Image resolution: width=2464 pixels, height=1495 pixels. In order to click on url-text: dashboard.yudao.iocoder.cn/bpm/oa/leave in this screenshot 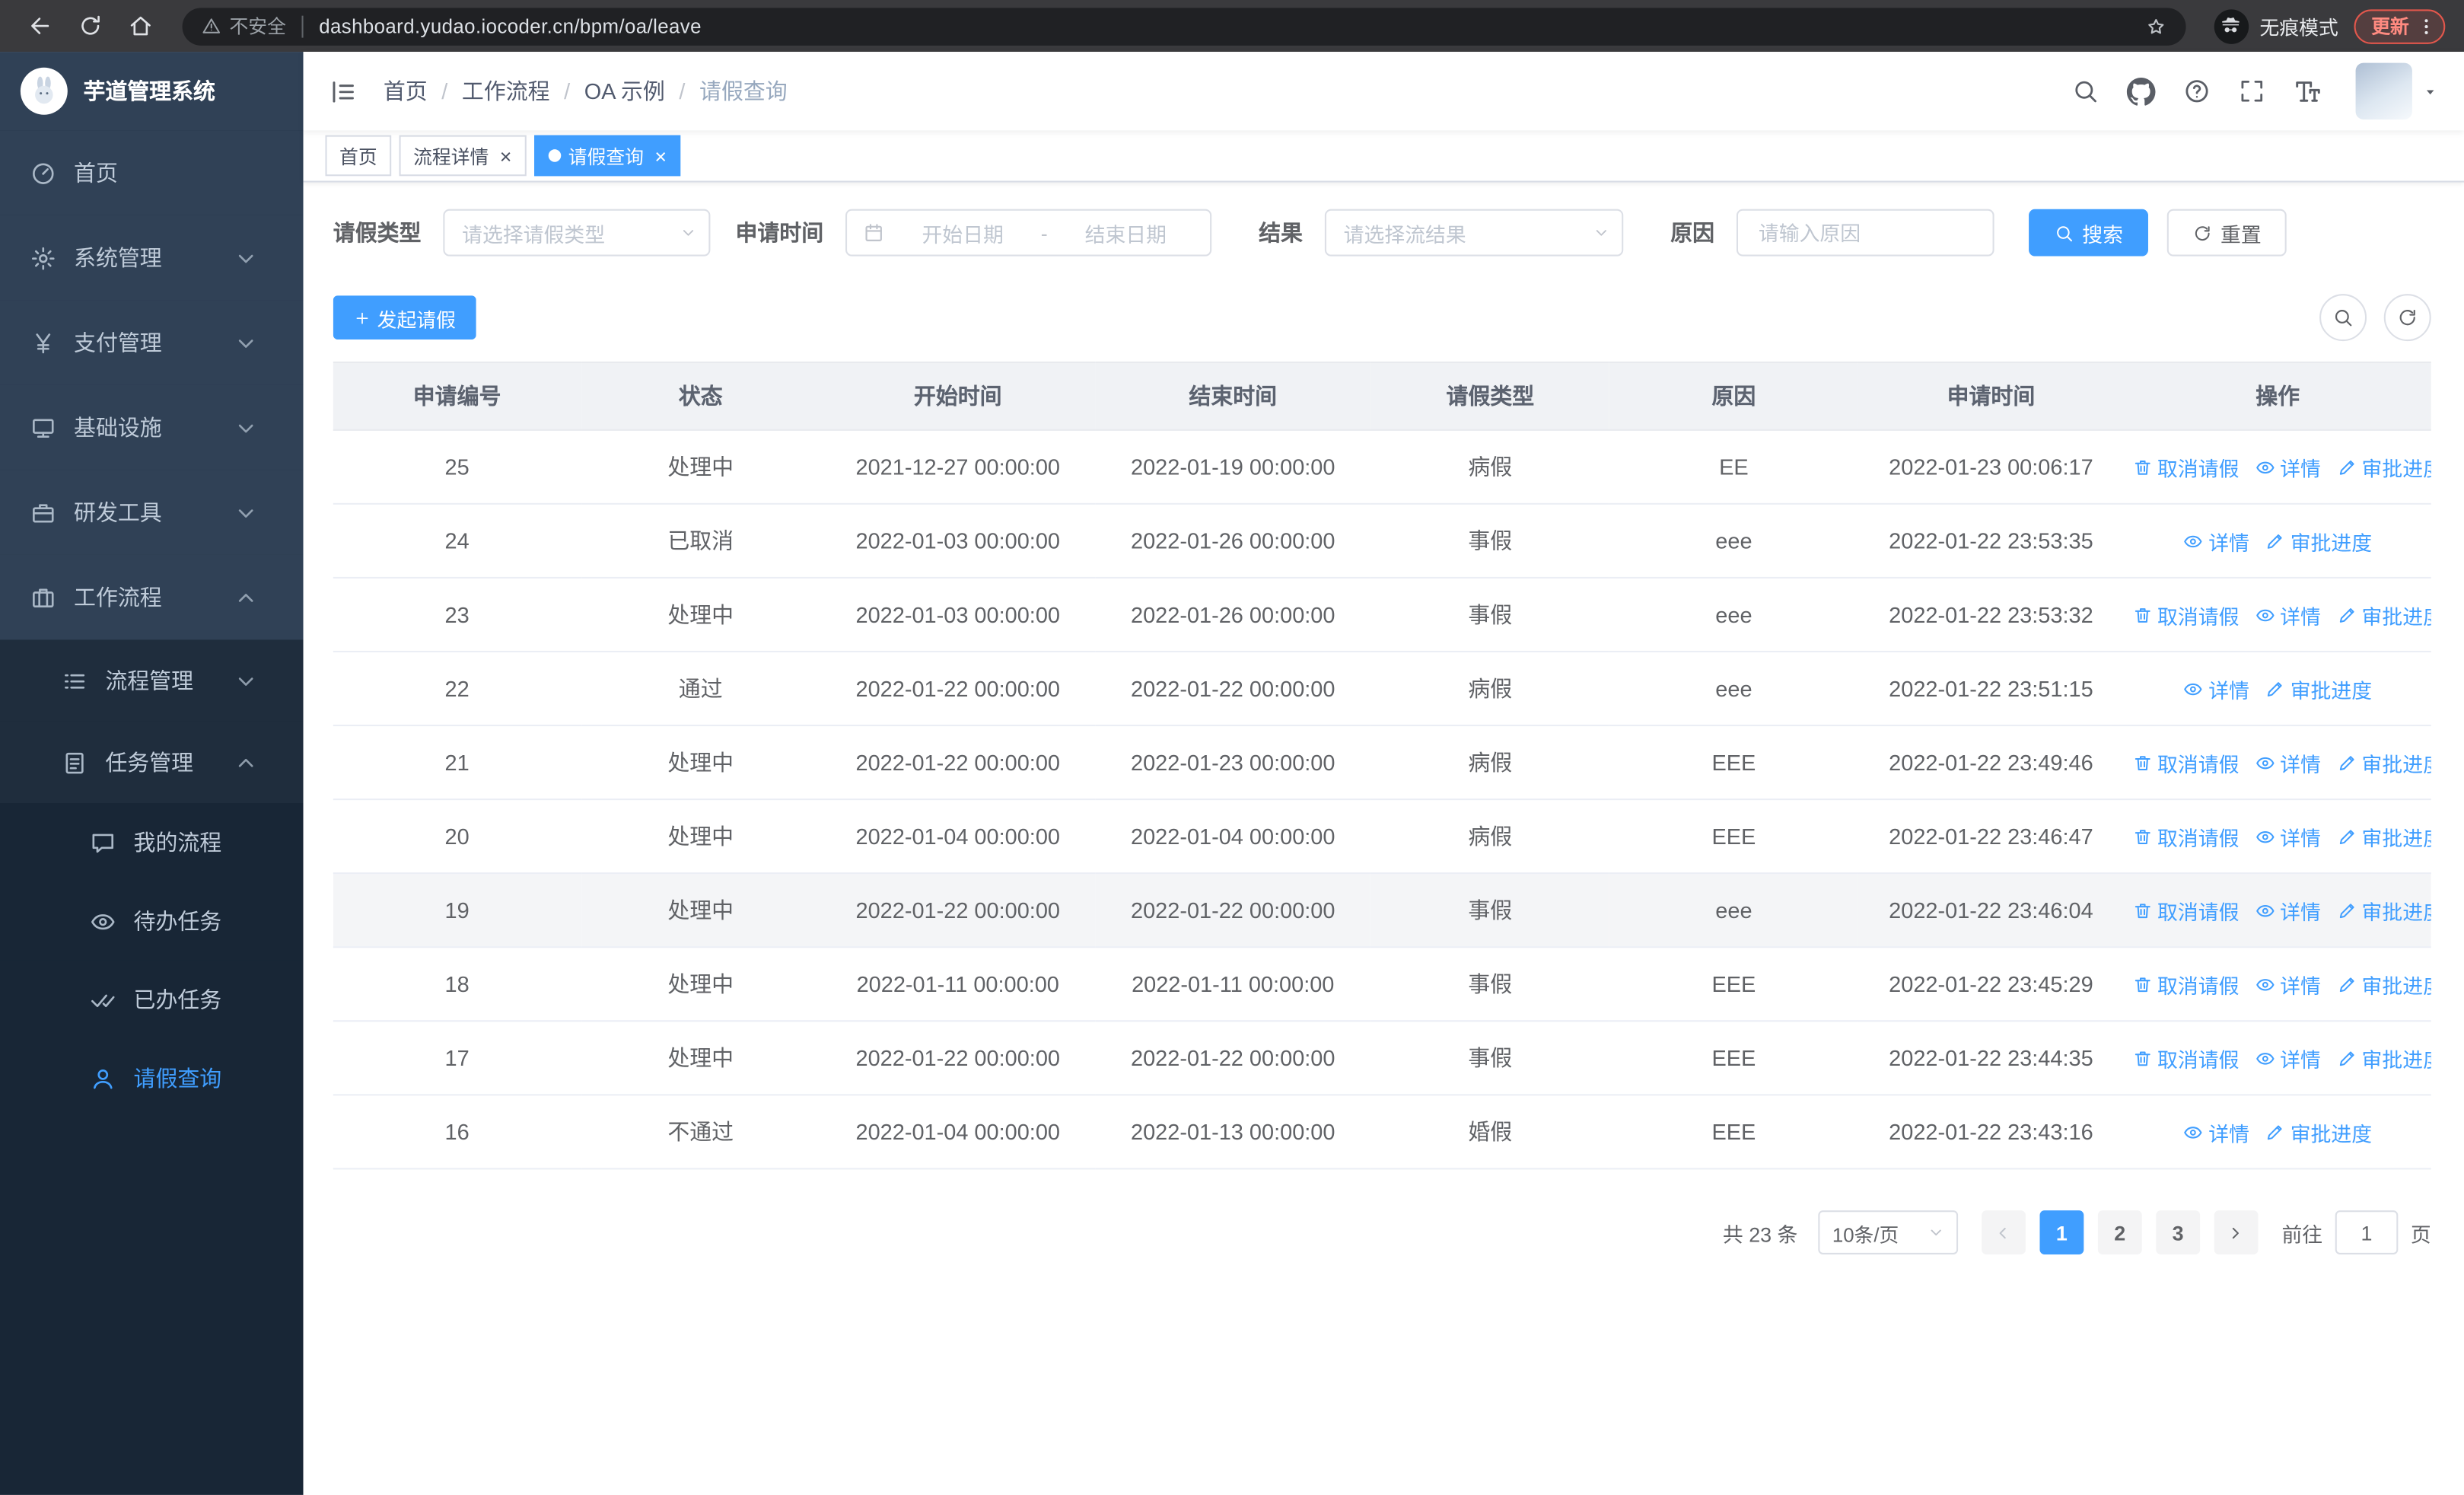, I will do `click(510, 26)`.